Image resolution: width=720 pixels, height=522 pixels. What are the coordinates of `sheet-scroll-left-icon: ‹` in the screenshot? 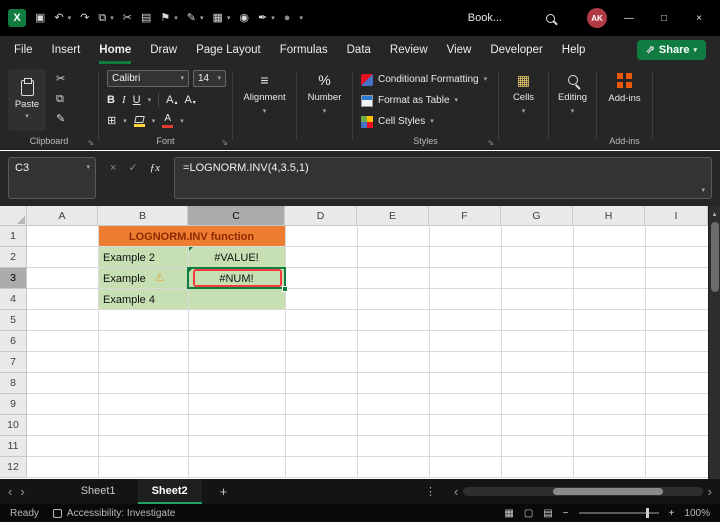 It's located at (10, 491).